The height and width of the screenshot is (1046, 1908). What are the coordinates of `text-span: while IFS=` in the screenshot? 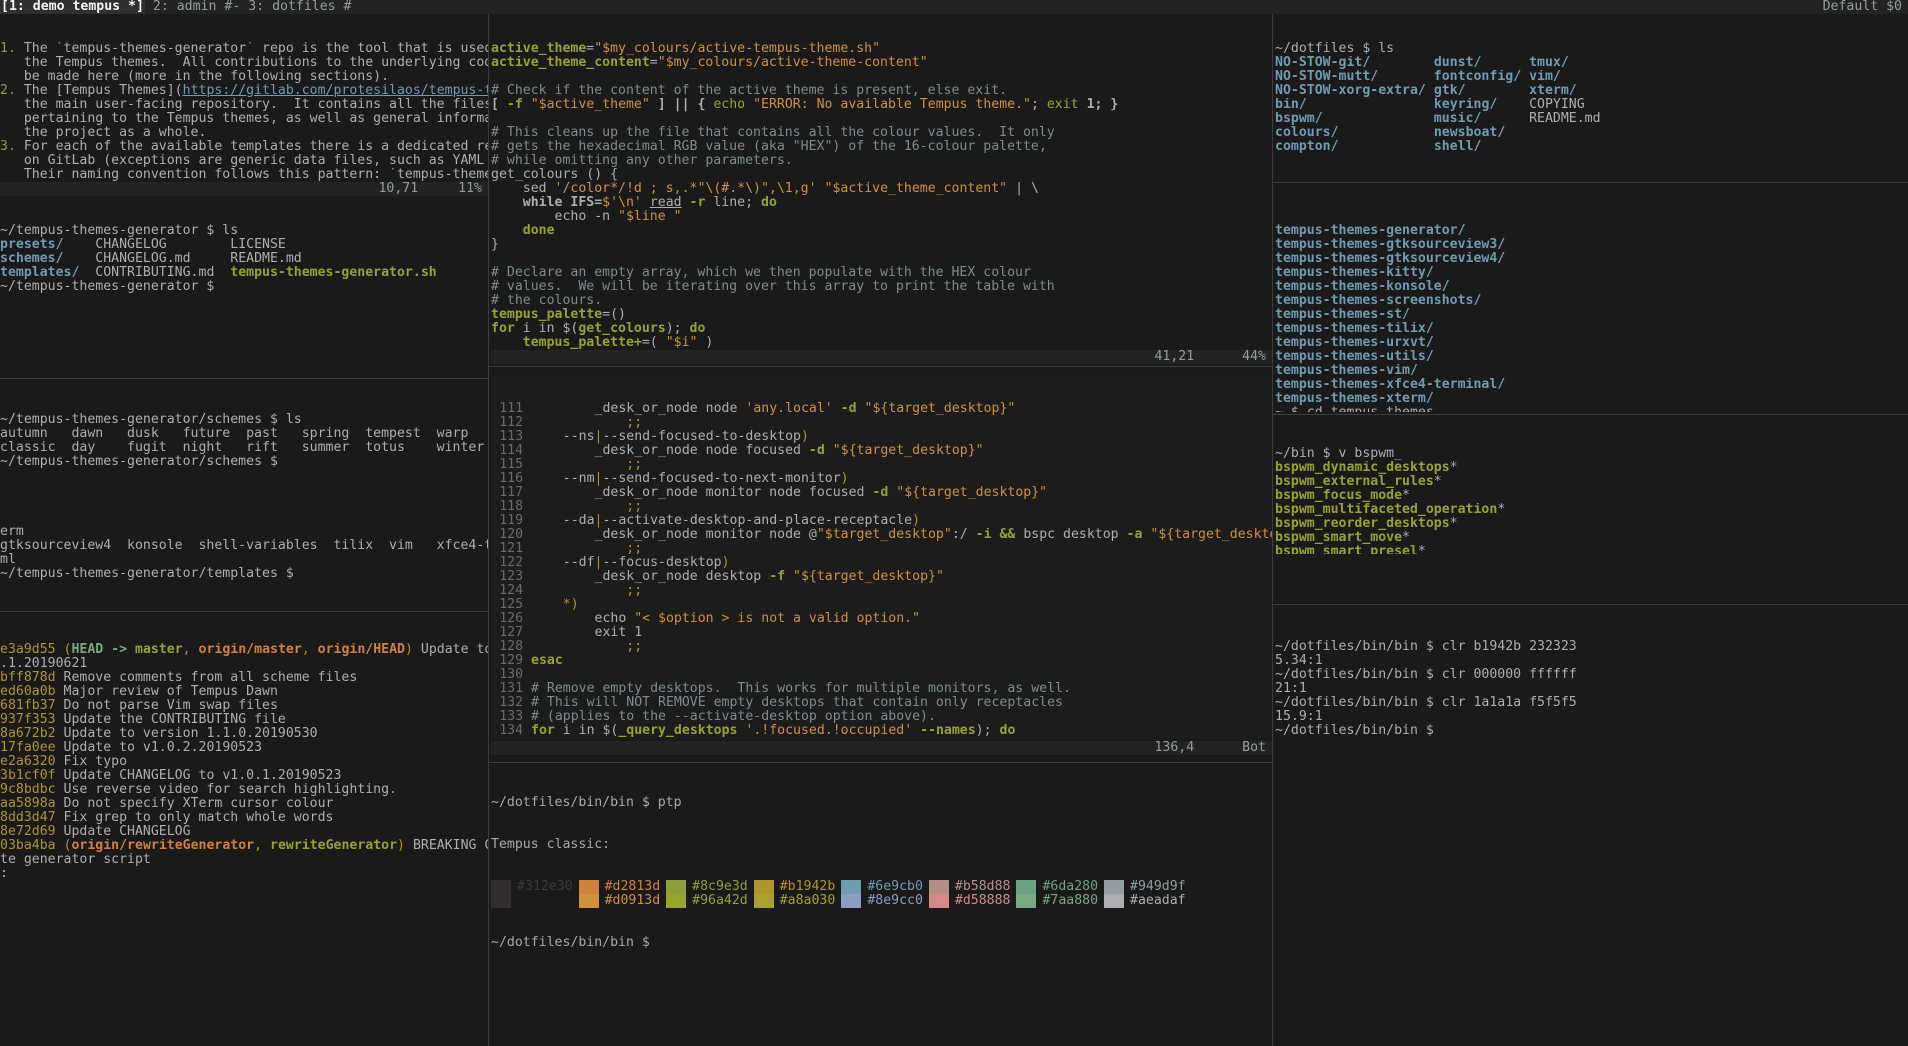 It's located at (547, 203).